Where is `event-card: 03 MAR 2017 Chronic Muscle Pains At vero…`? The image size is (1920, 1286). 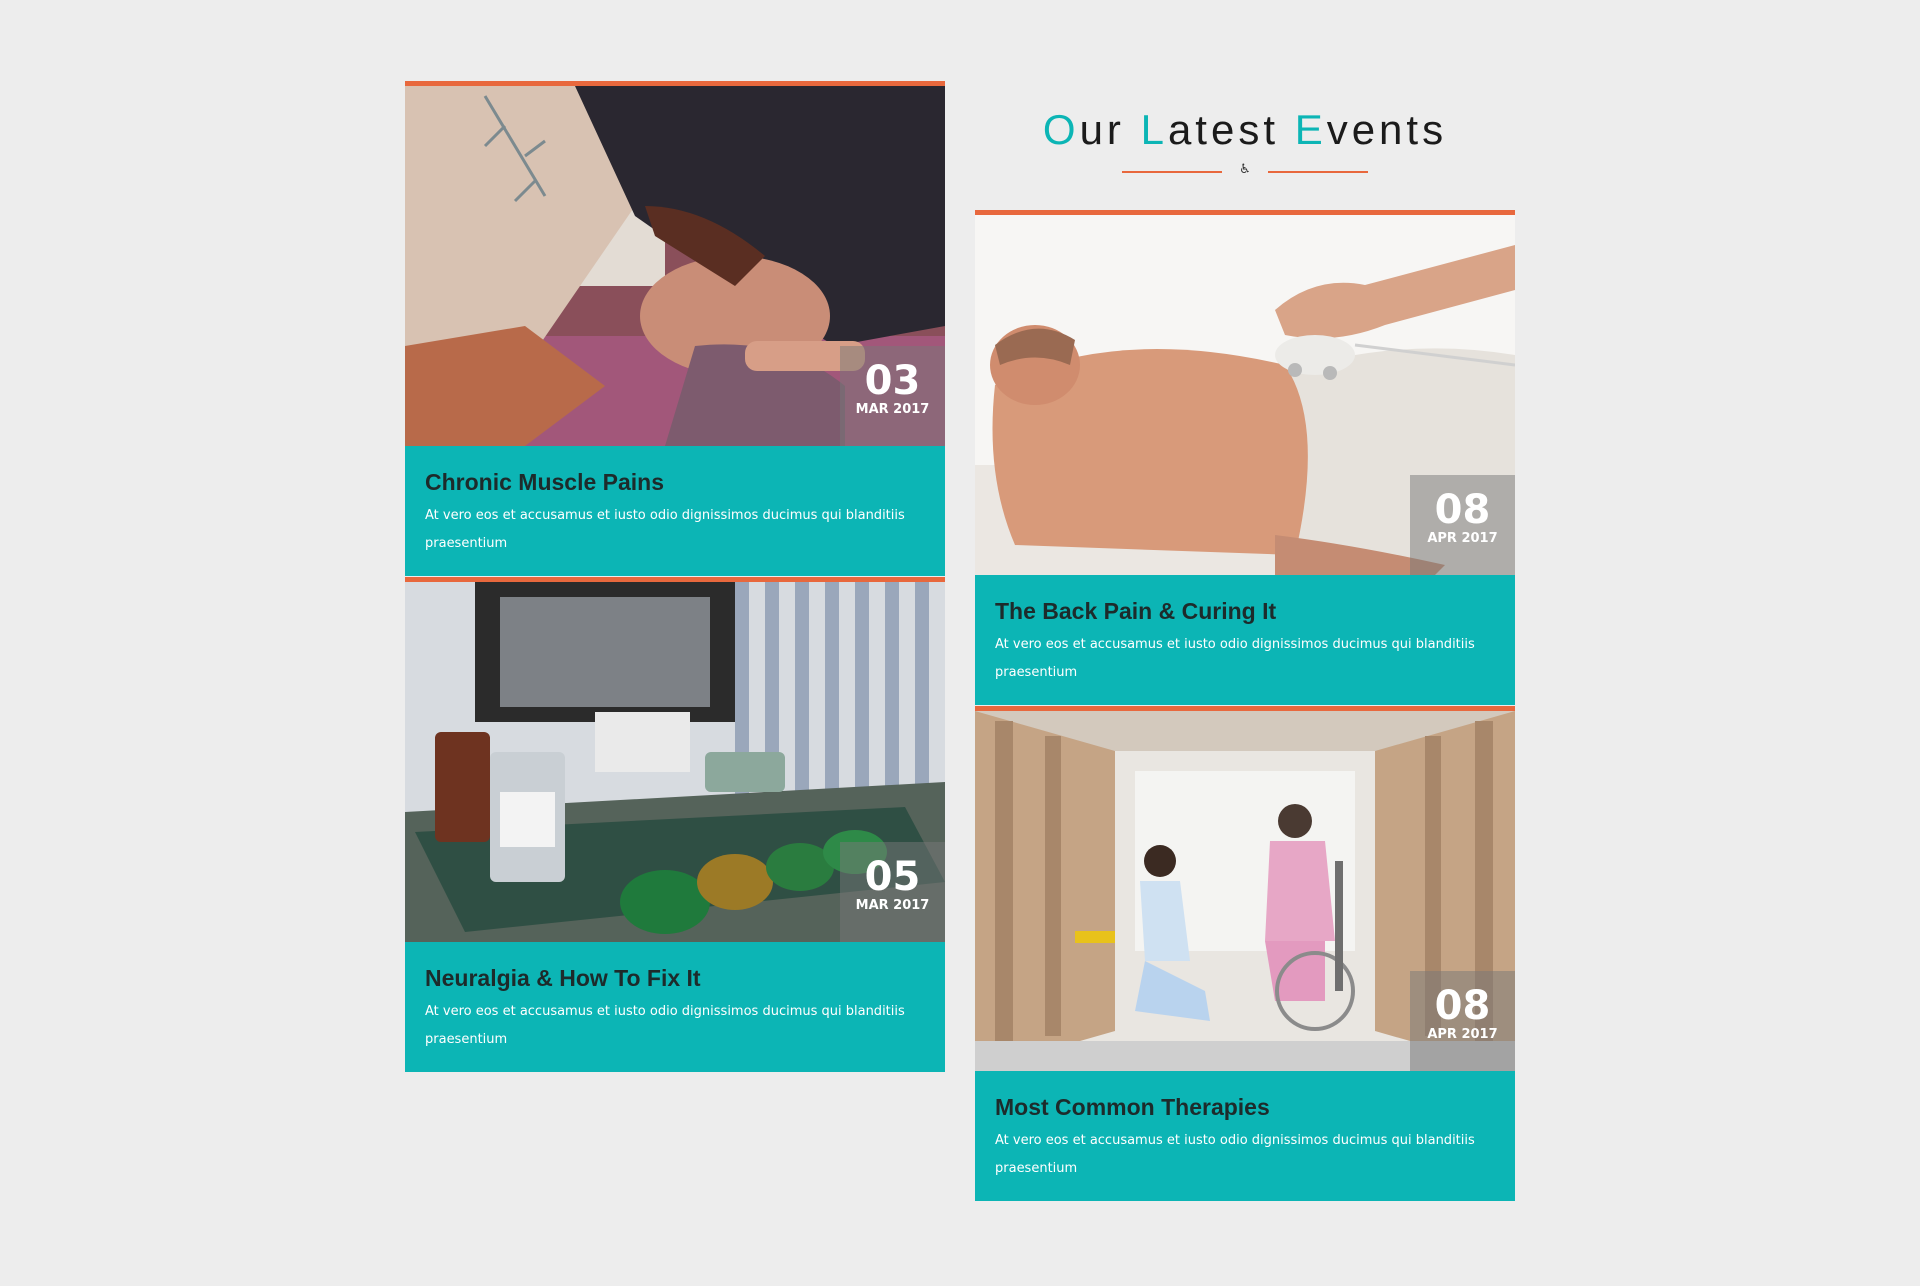 event-card: 03 MAR 2017 Chronic Muscle Pains At vero… is located at coordinates (675, 328).